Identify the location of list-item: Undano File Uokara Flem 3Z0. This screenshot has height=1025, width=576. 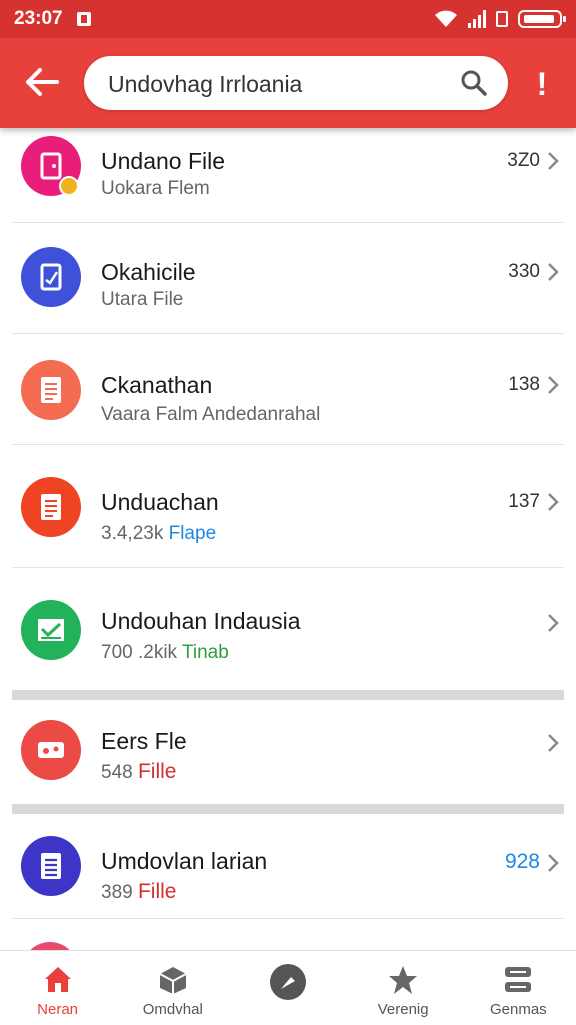
(288, 175).